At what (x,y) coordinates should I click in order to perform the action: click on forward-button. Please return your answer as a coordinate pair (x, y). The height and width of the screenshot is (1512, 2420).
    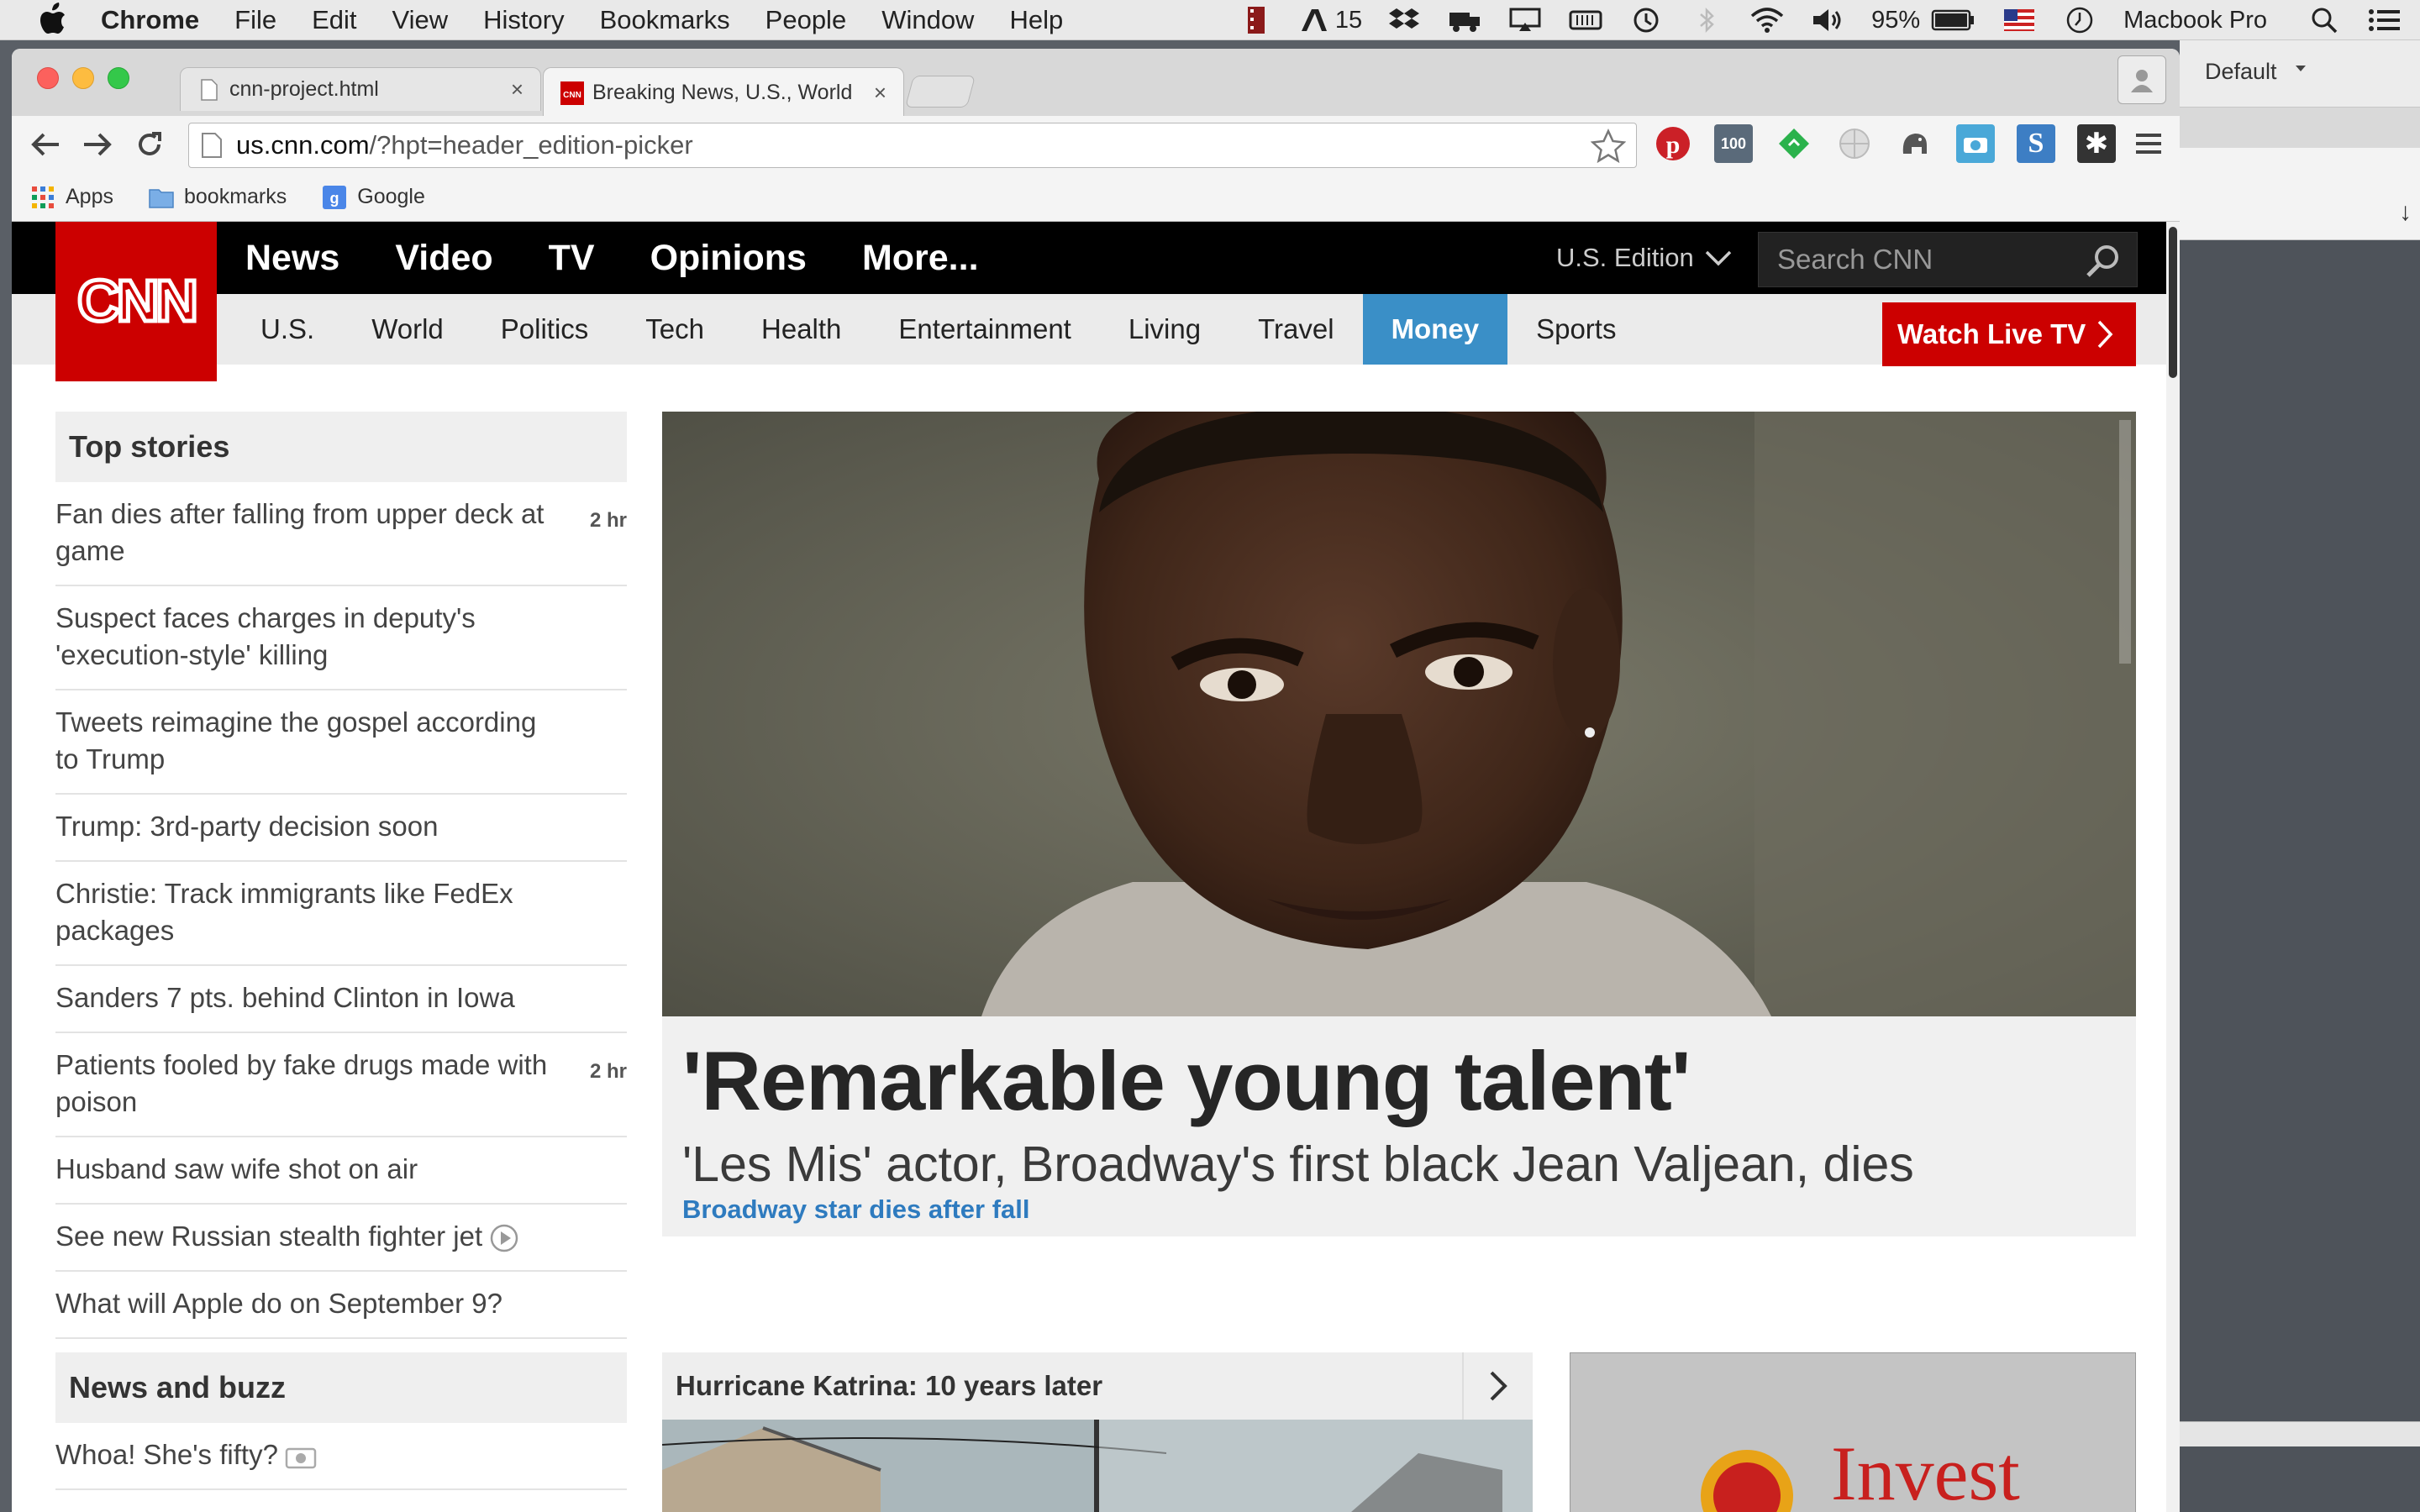
    Looking at the image, I should click on (97, 144).